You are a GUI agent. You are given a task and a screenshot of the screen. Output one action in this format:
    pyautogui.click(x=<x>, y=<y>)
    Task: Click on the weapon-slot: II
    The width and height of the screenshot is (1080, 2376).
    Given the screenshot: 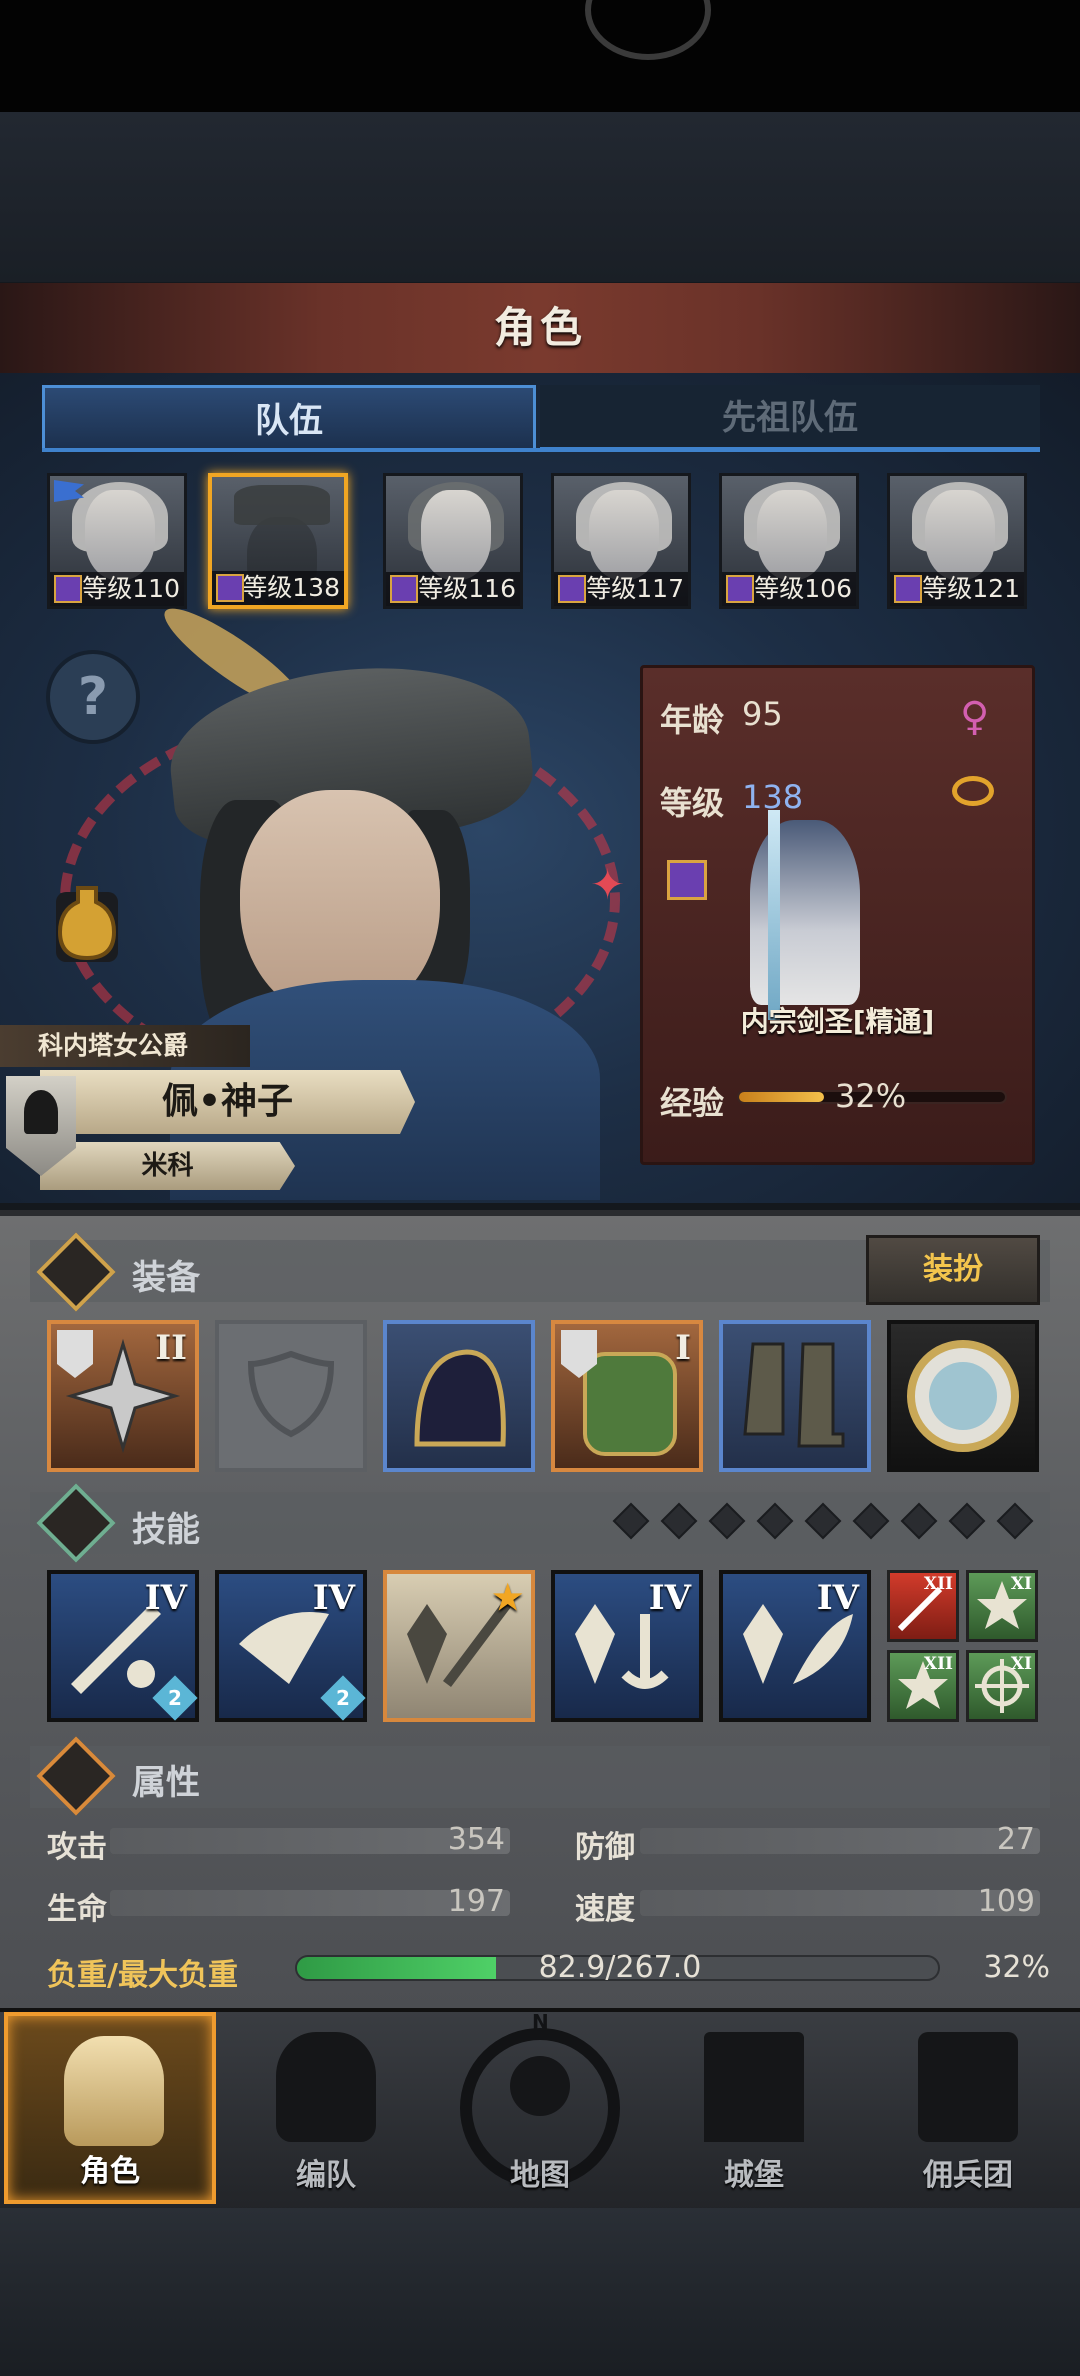 What is the action you would take?
    pyautogui.click(x=123, y=1396)
    